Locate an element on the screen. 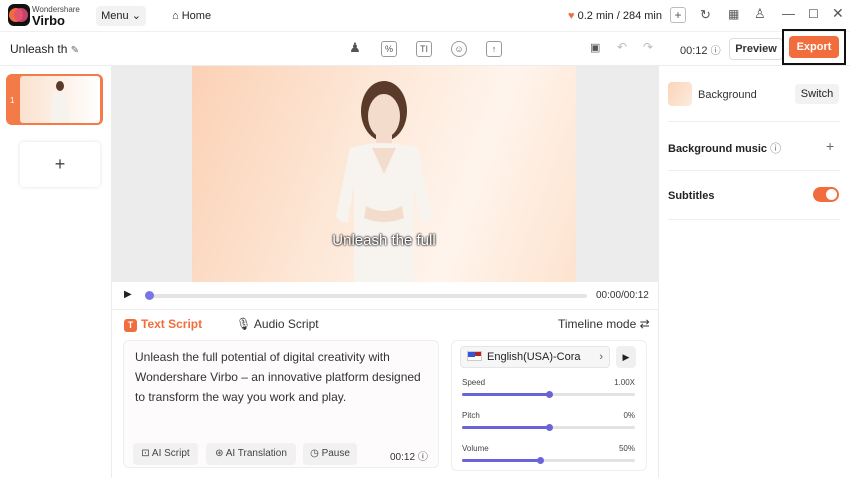 The width and height of the screenshot is (850, 478). pitch-value: 0% is located at coordinates (629, 415).